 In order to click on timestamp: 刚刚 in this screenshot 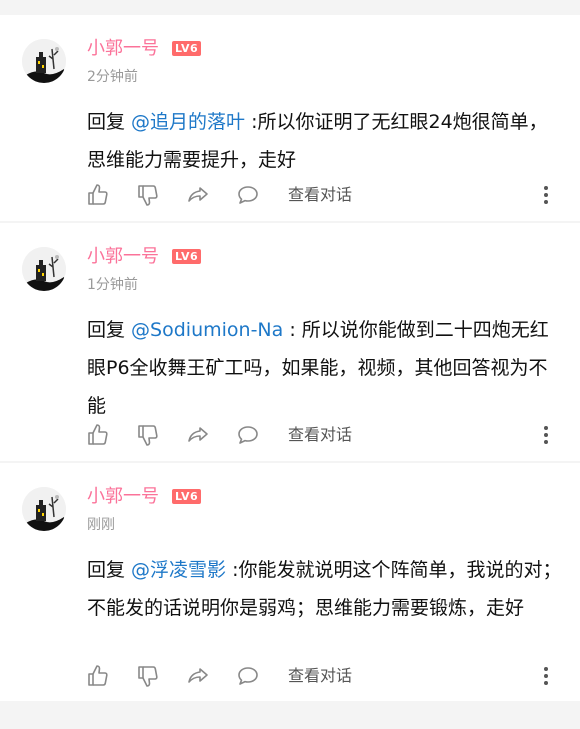, I will do `click(101, 525)`.